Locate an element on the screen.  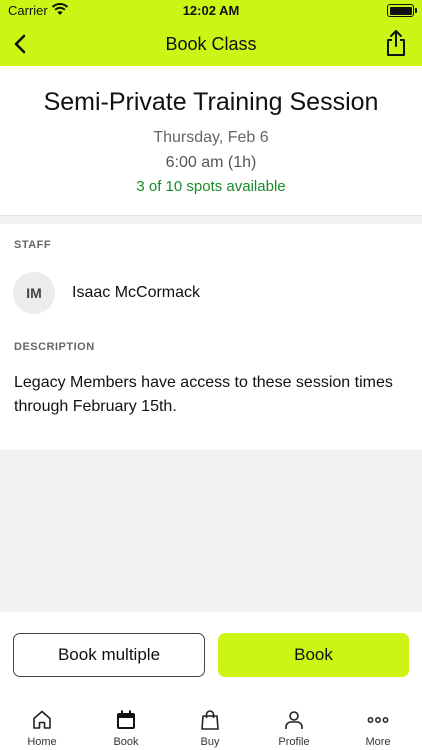
status-bar: Carrier 12:02 AM is located at coordinates (211, 11).